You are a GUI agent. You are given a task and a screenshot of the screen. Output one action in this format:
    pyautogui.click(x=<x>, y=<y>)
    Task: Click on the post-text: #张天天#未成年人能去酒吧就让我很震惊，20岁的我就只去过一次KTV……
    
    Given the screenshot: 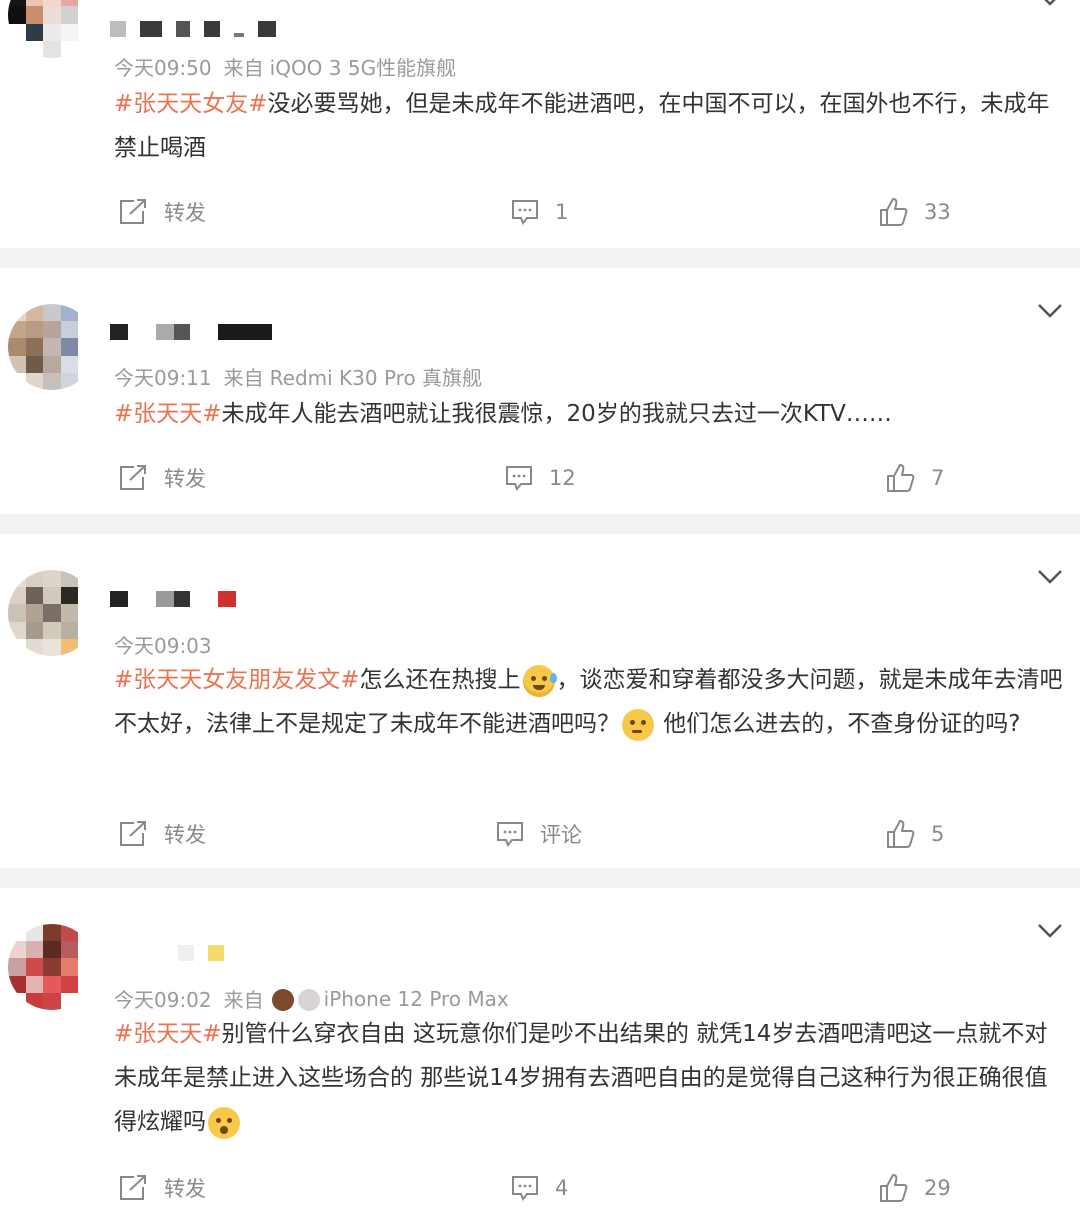 What is the action you would take?
    pyautogui.click(x=589, y=414)
    